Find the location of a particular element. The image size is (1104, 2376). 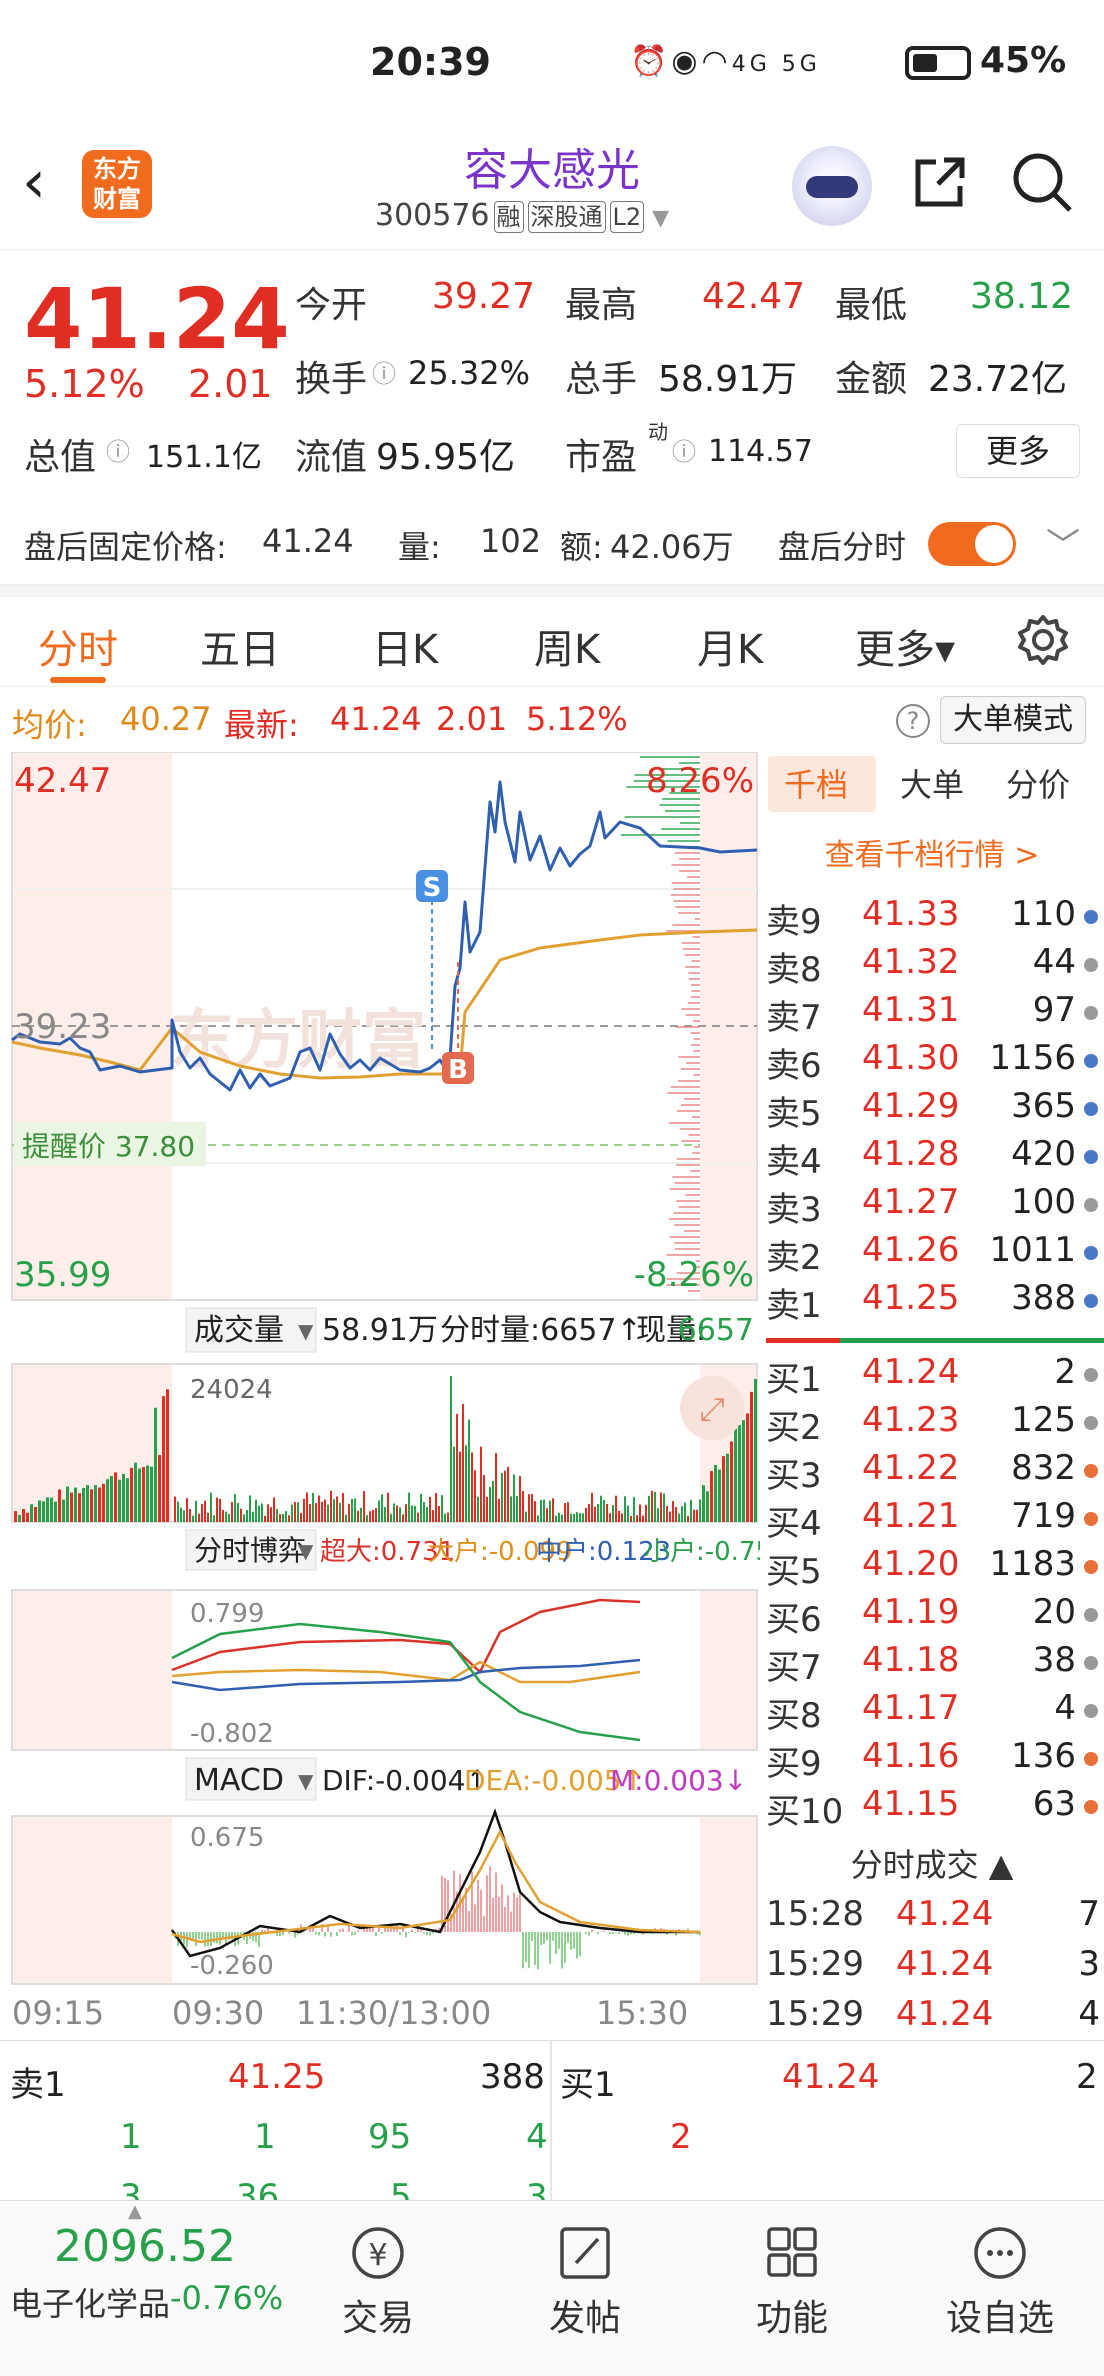

nav-post-label: 发帖 is located at coordinates (584, 2318).